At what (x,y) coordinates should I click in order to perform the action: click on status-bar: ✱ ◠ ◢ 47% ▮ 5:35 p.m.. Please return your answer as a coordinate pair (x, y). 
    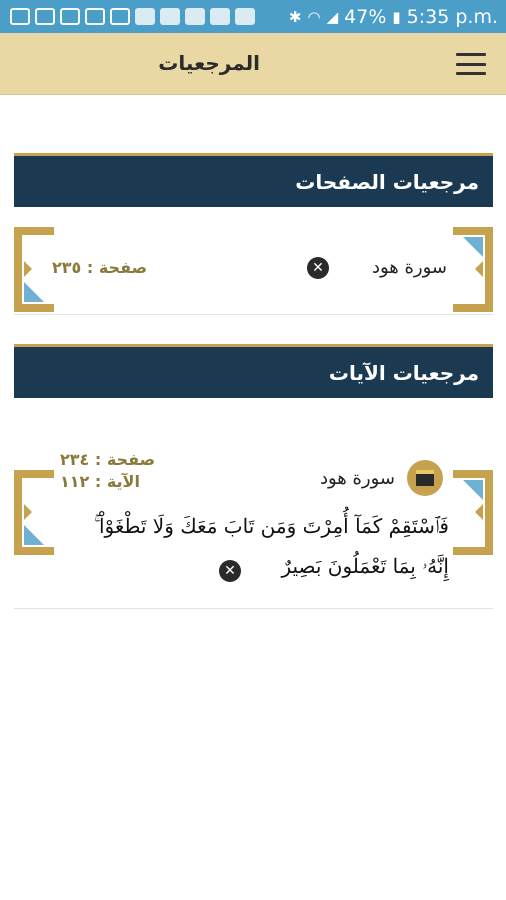
    Looking at the image, I should click on (253, 16).